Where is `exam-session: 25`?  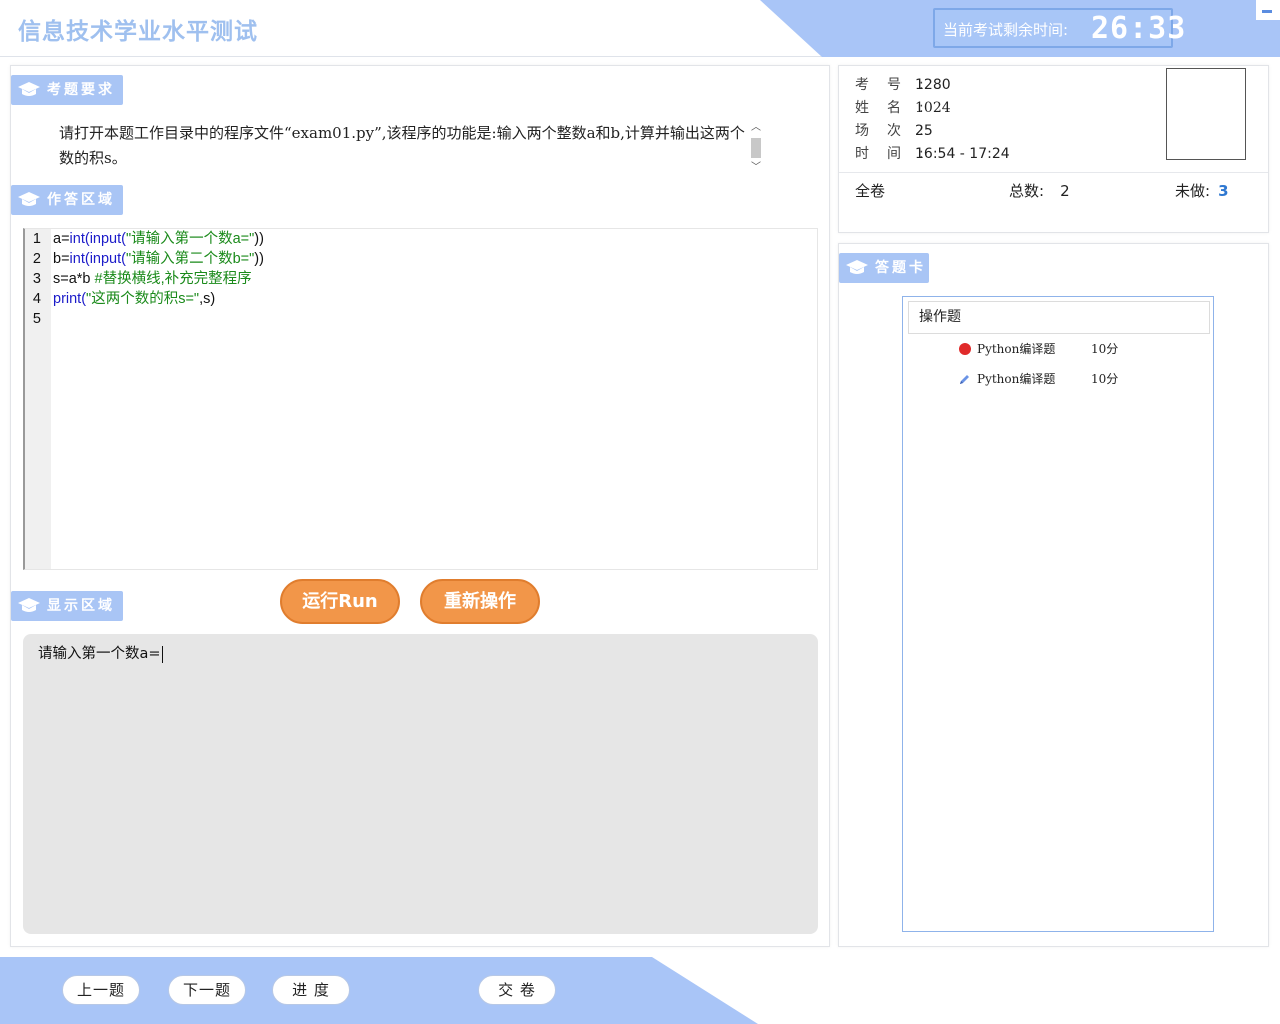 exam-session: 25 is located at coordinates (924, 131).